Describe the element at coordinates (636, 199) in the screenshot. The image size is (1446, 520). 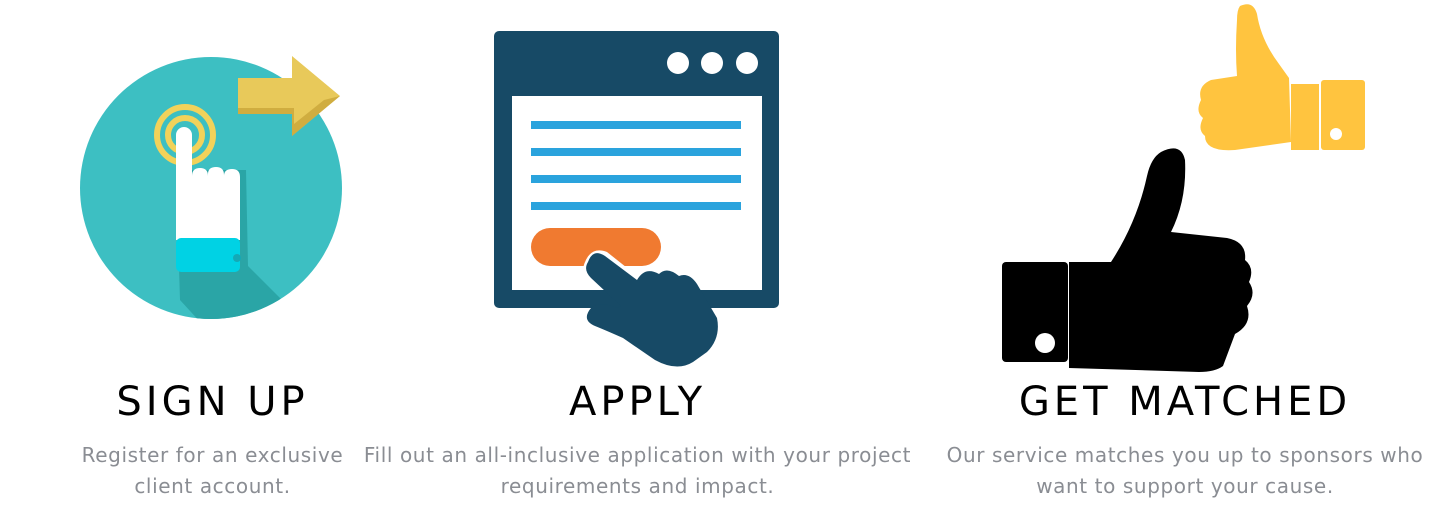
I see `browser-form-icon` at that location.